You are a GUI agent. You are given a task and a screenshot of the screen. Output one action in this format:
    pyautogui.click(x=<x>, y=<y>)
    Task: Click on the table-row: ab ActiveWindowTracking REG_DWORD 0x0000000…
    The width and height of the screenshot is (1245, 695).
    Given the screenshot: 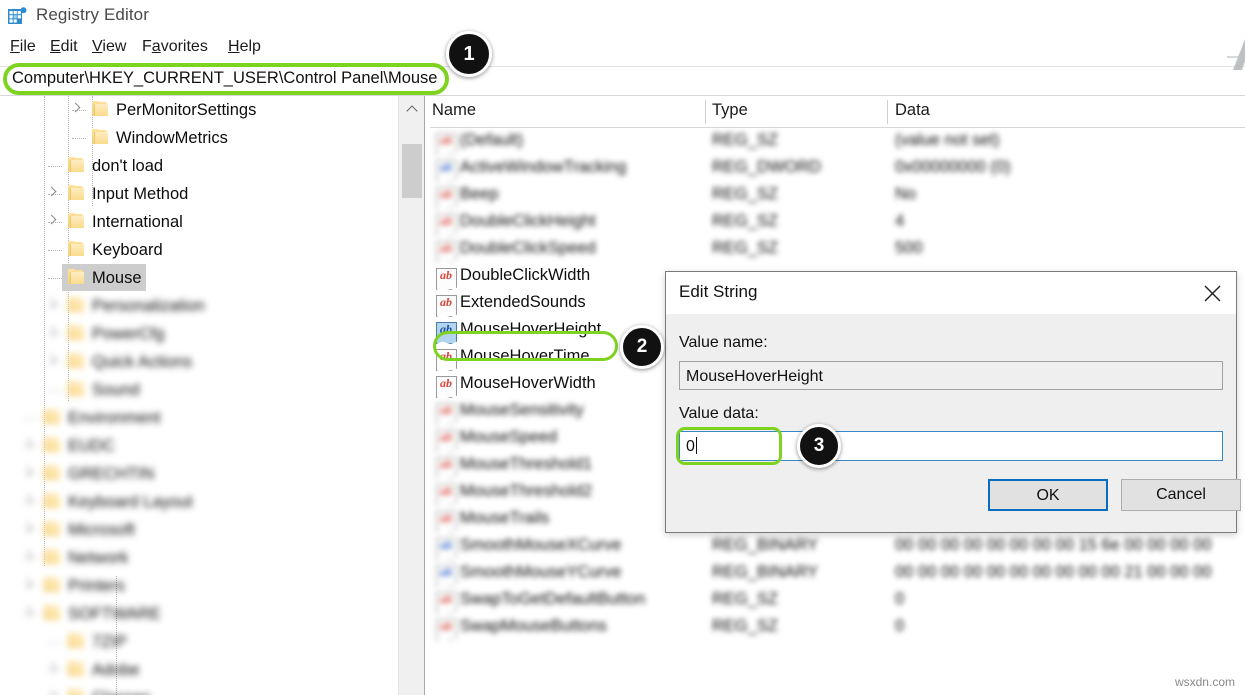 What is the action you would take?
    pyautogui.click(x=837, y=169)
    